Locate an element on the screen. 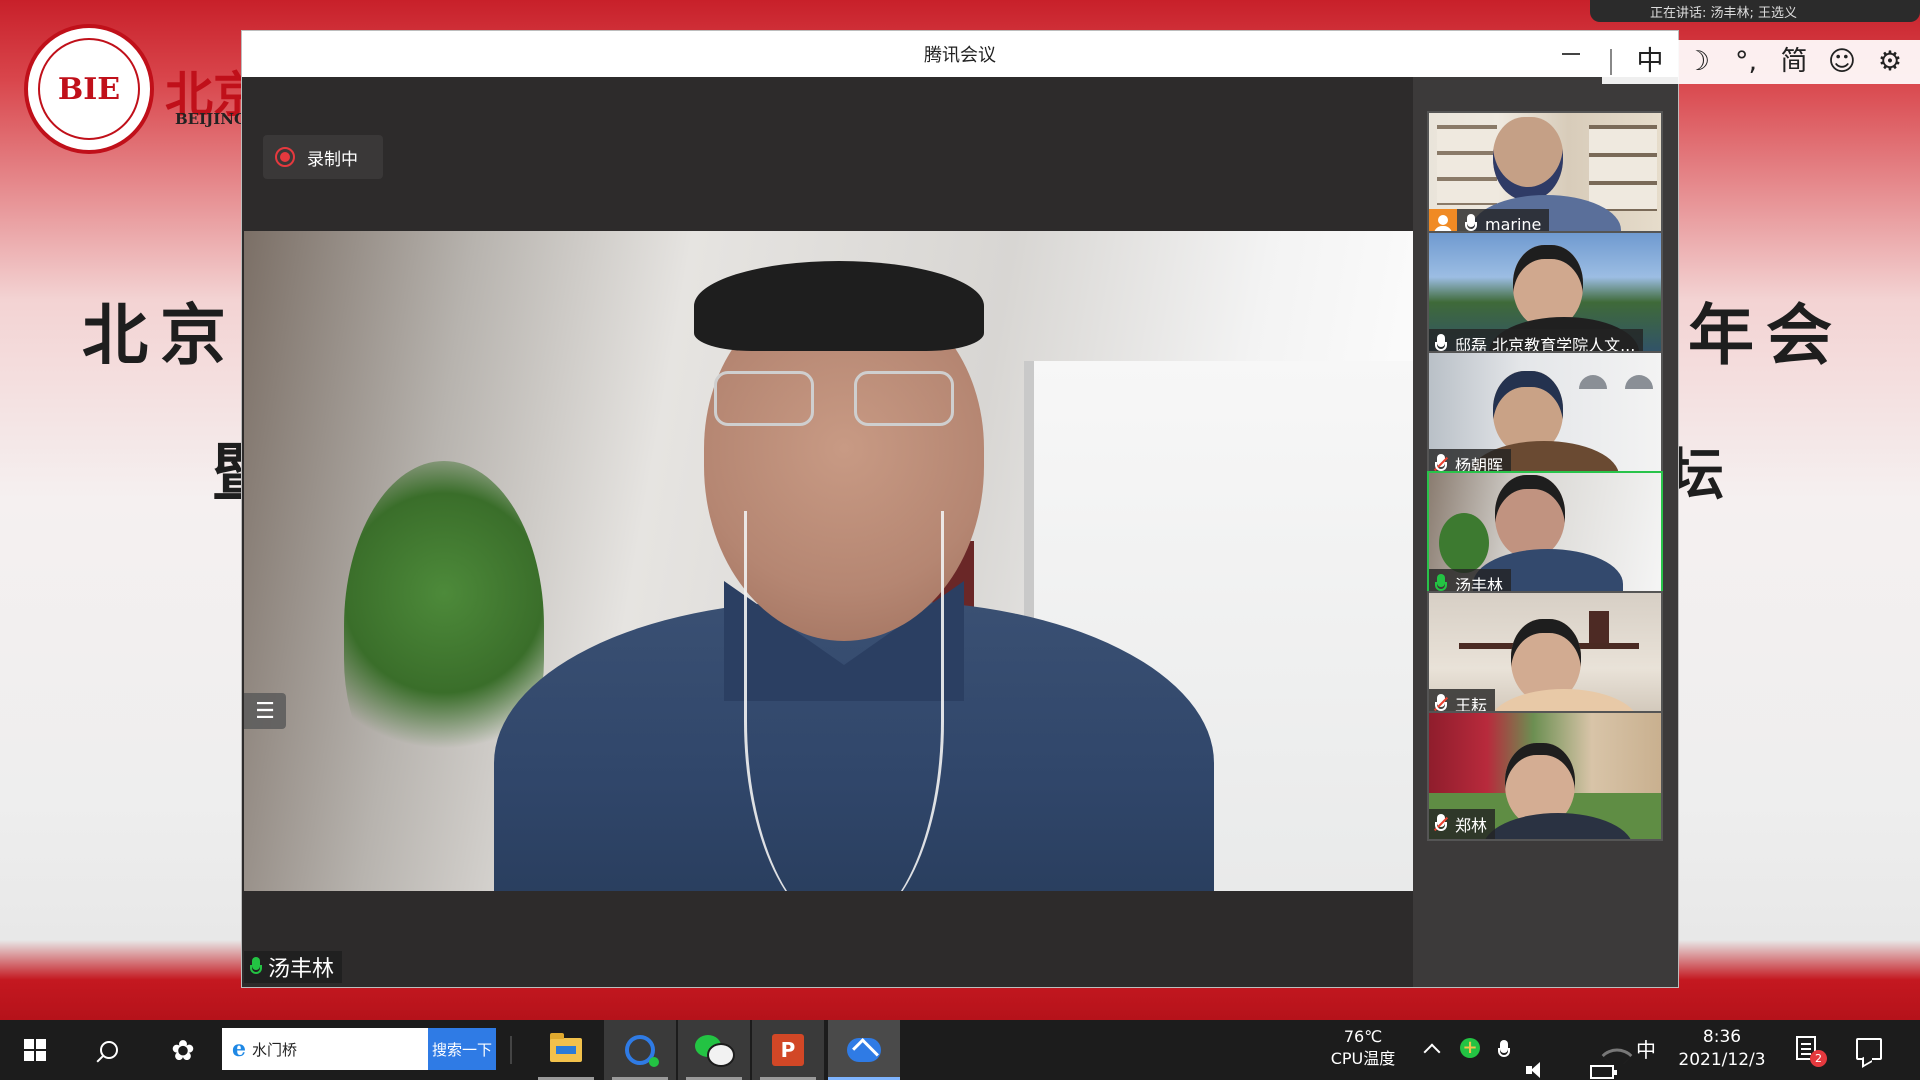  windows-icon is located at coordinates (35, 1050).